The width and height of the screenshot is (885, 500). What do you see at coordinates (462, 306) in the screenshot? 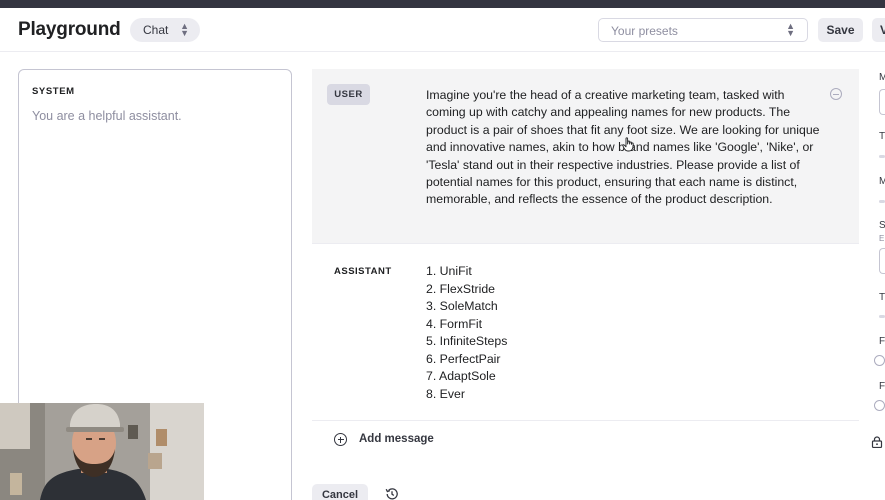
I see `list-item: 3. SoleMatch` at bounding box center [462, 306].